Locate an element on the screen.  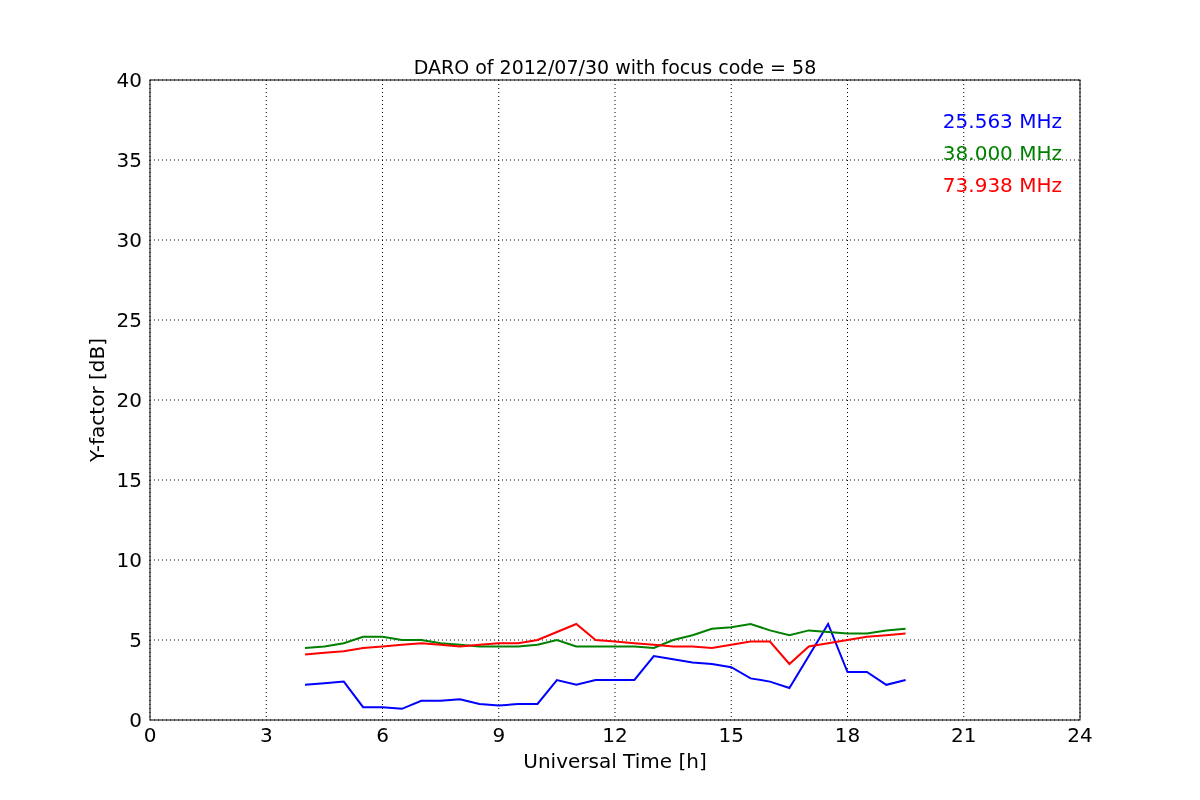
x-tick-label: 3 is located at coordinates (266, 735).